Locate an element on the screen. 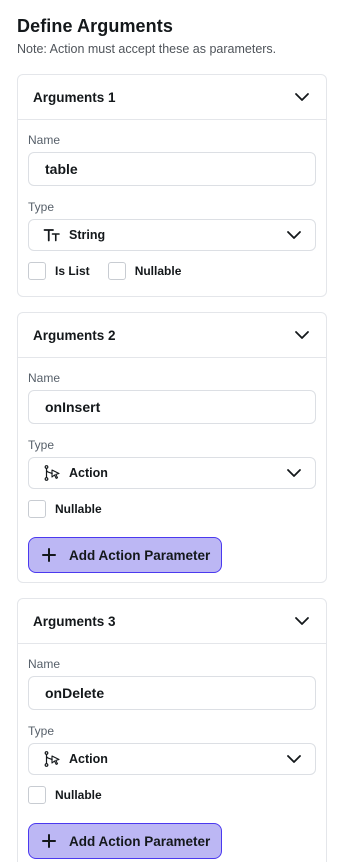  type-dropdown: String is located at coordinates (172, 235).